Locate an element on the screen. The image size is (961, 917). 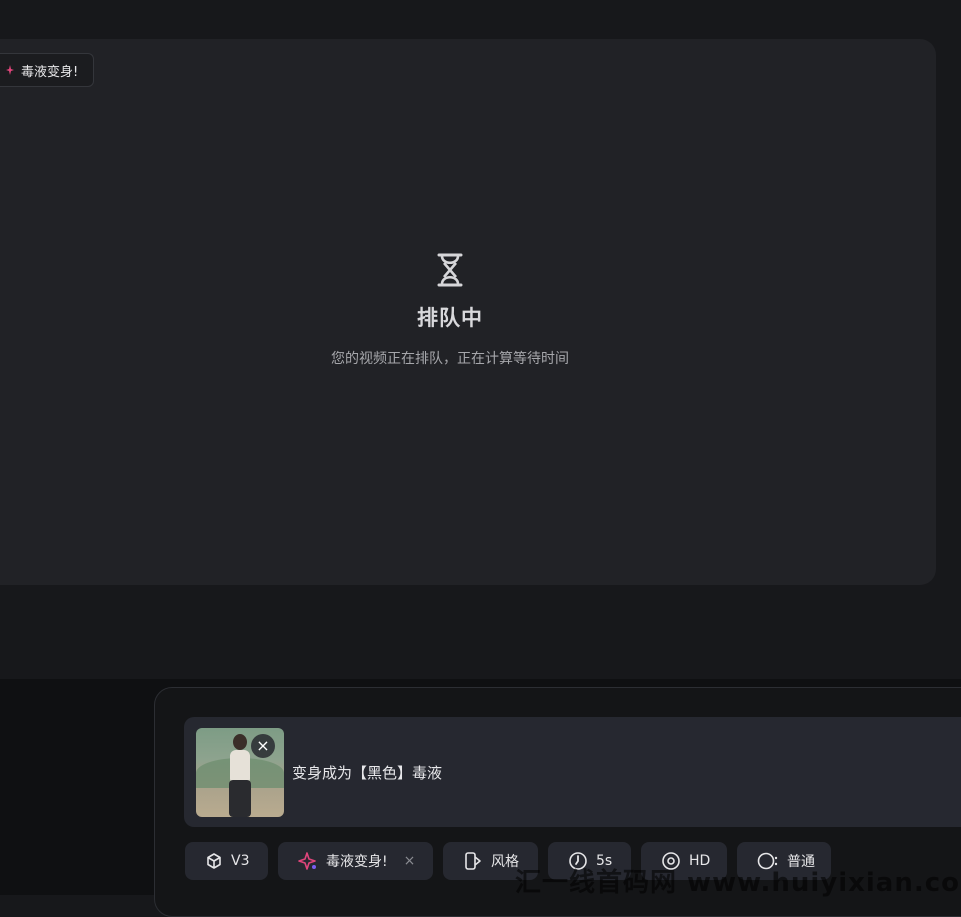
option-model-label: V3 is located at coordinates (240, 861).